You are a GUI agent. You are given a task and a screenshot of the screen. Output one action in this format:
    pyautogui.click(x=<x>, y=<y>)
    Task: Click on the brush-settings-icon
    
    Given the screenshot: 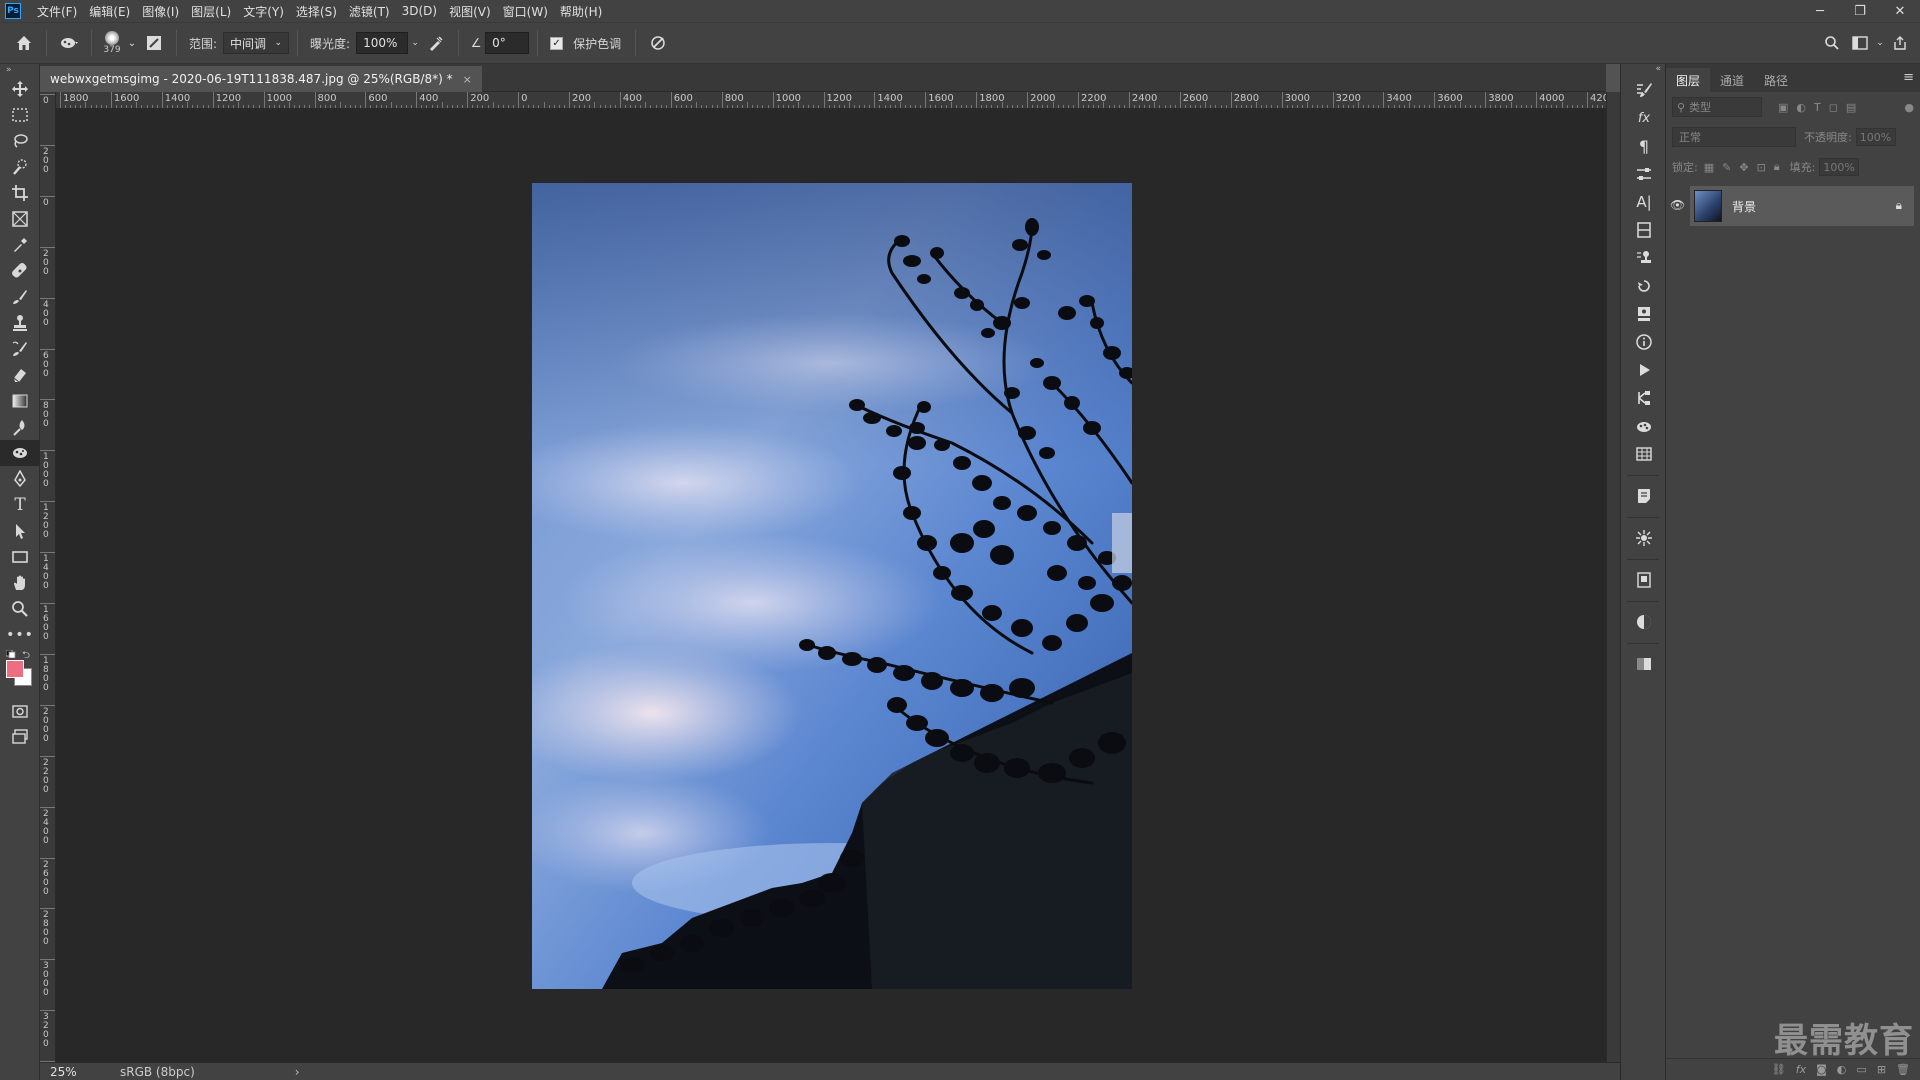 What is the action you would take?
    pyautogui.click(x=154, y=43)
    